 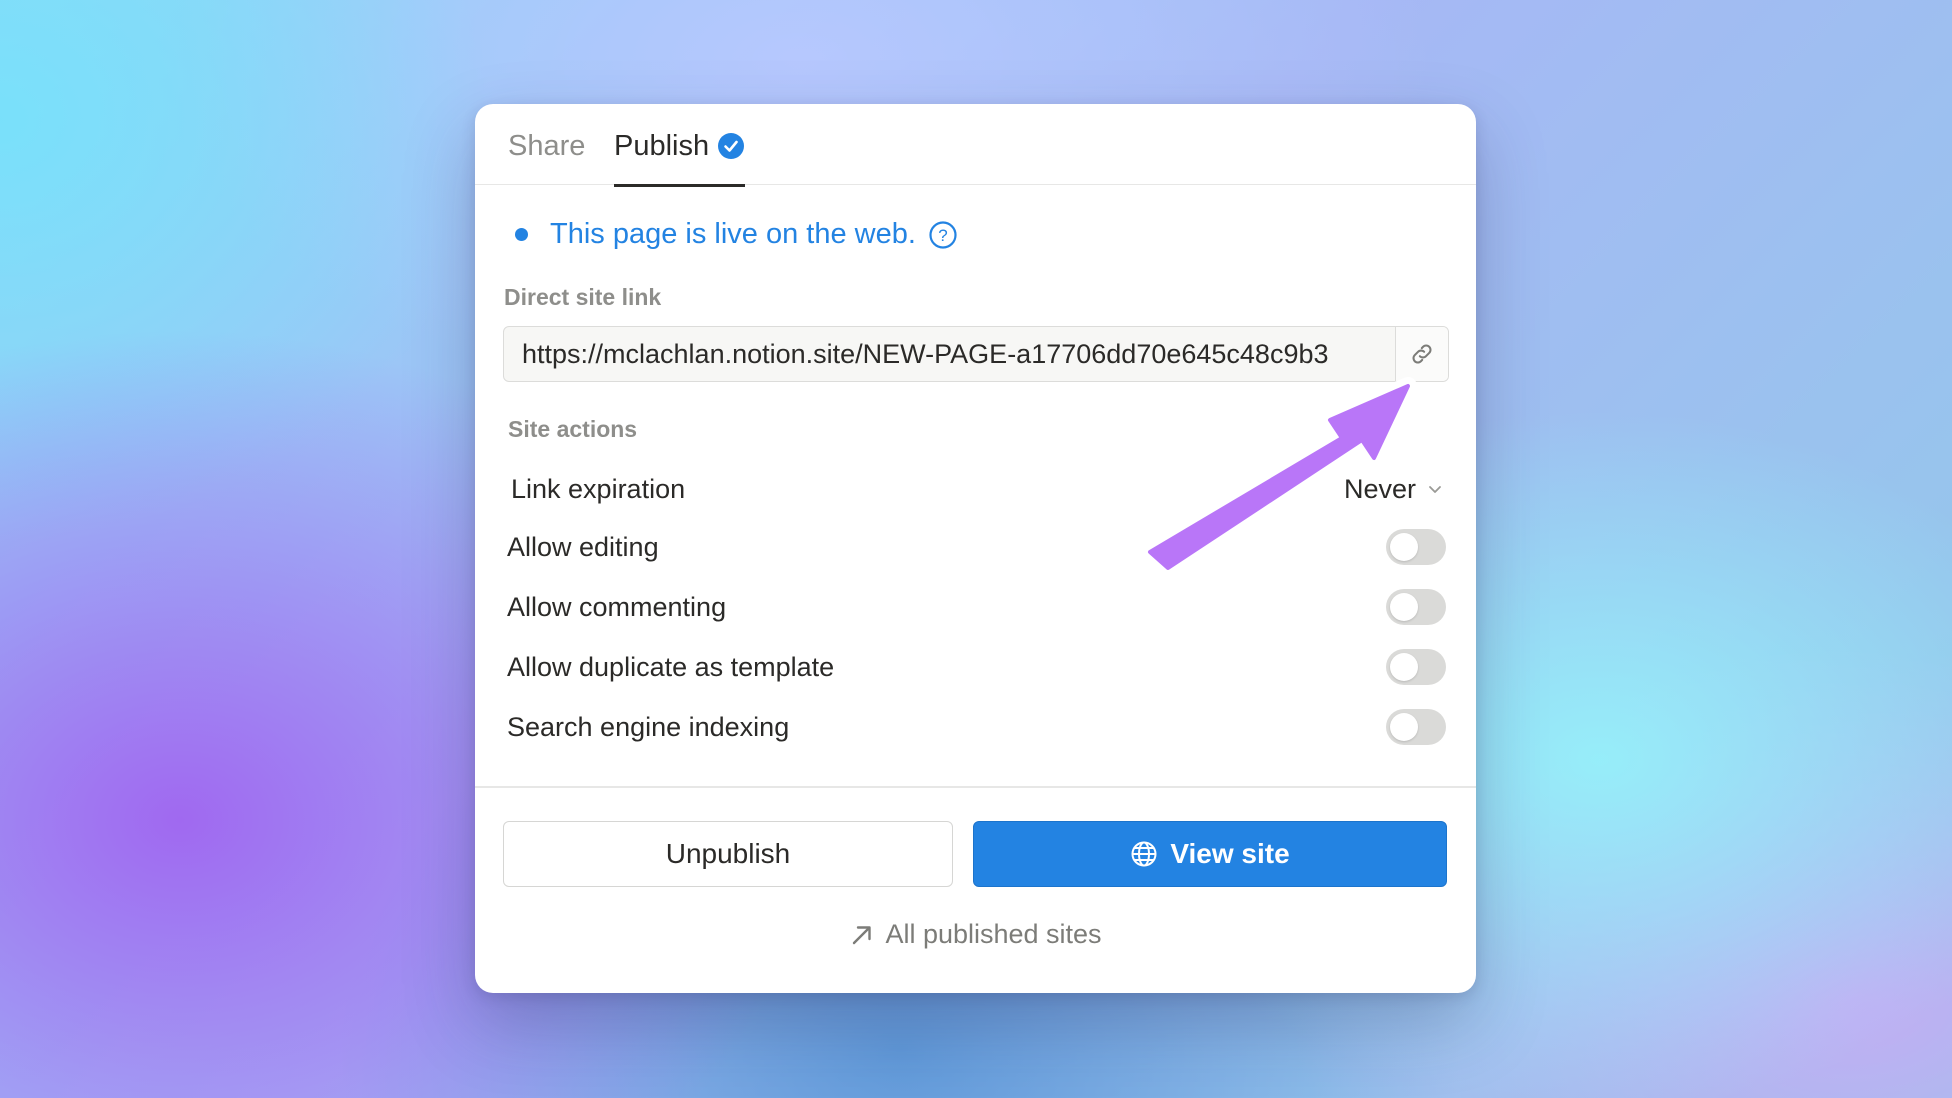 I want to click on question-circle-icon: ?, so click(x=943, y=235).